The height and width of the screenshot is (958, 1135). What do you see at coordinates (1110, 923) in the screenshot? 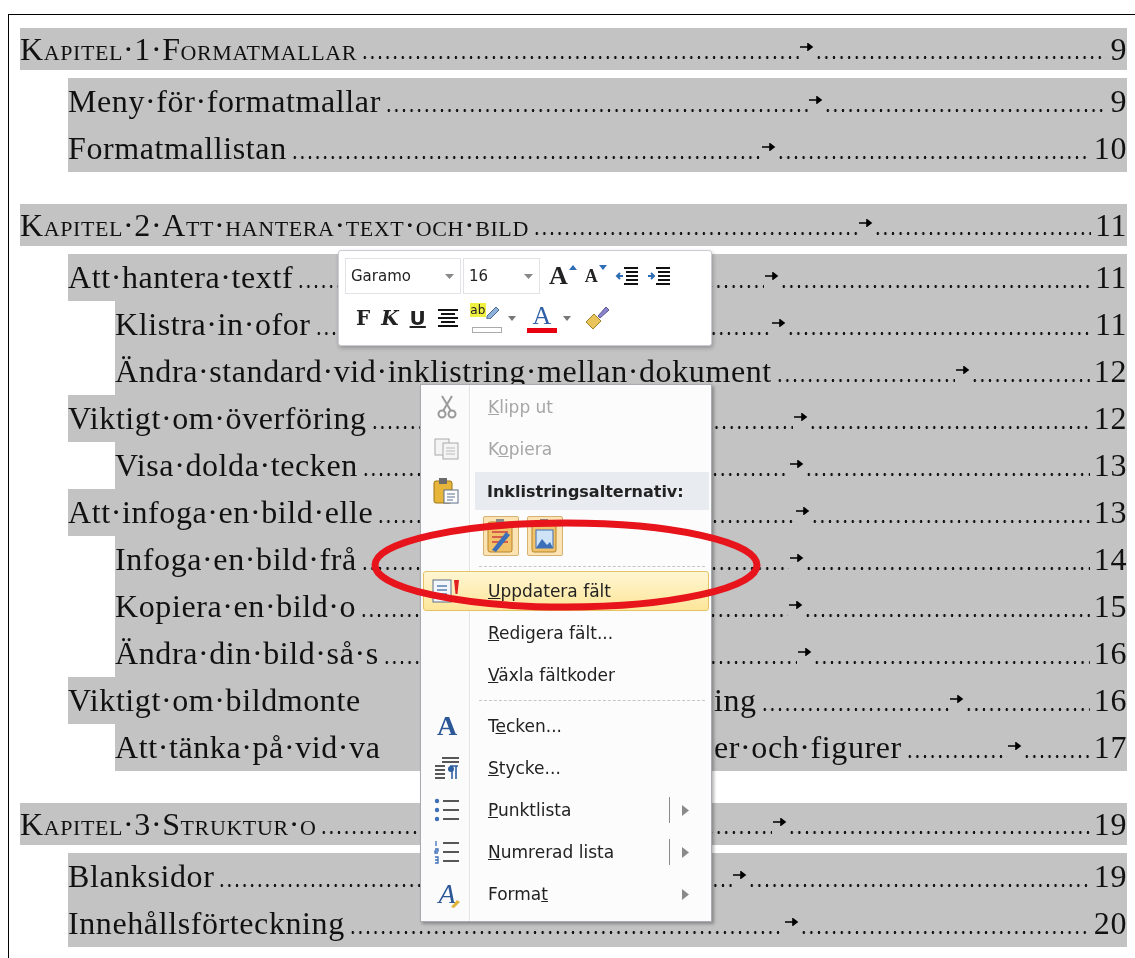
I see `page-number: 20` at bounding box center [1110, 923].